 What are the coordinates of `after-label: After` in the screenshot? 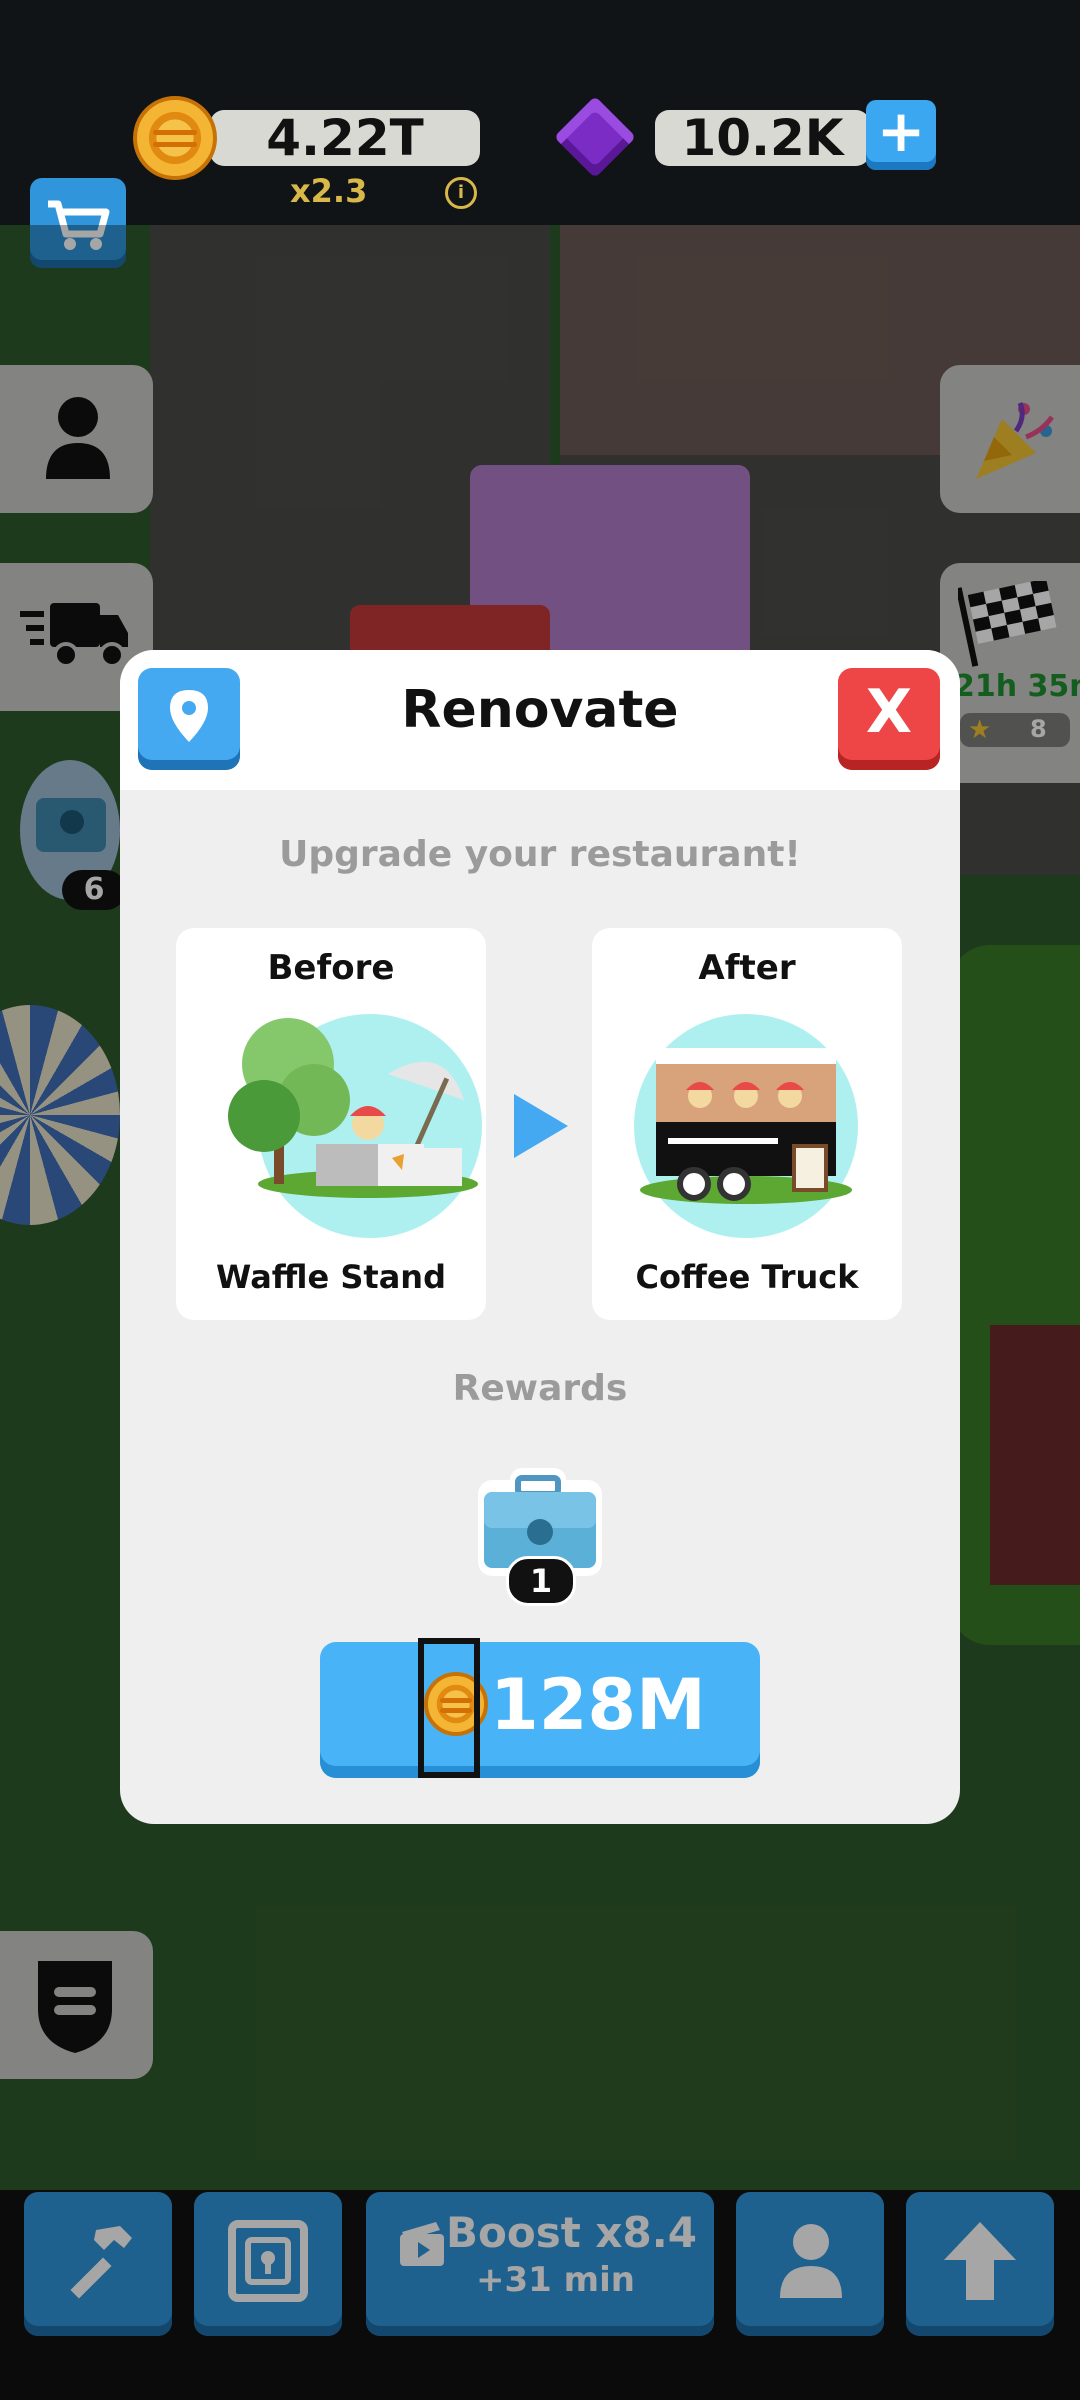 It's located at (747, 968).